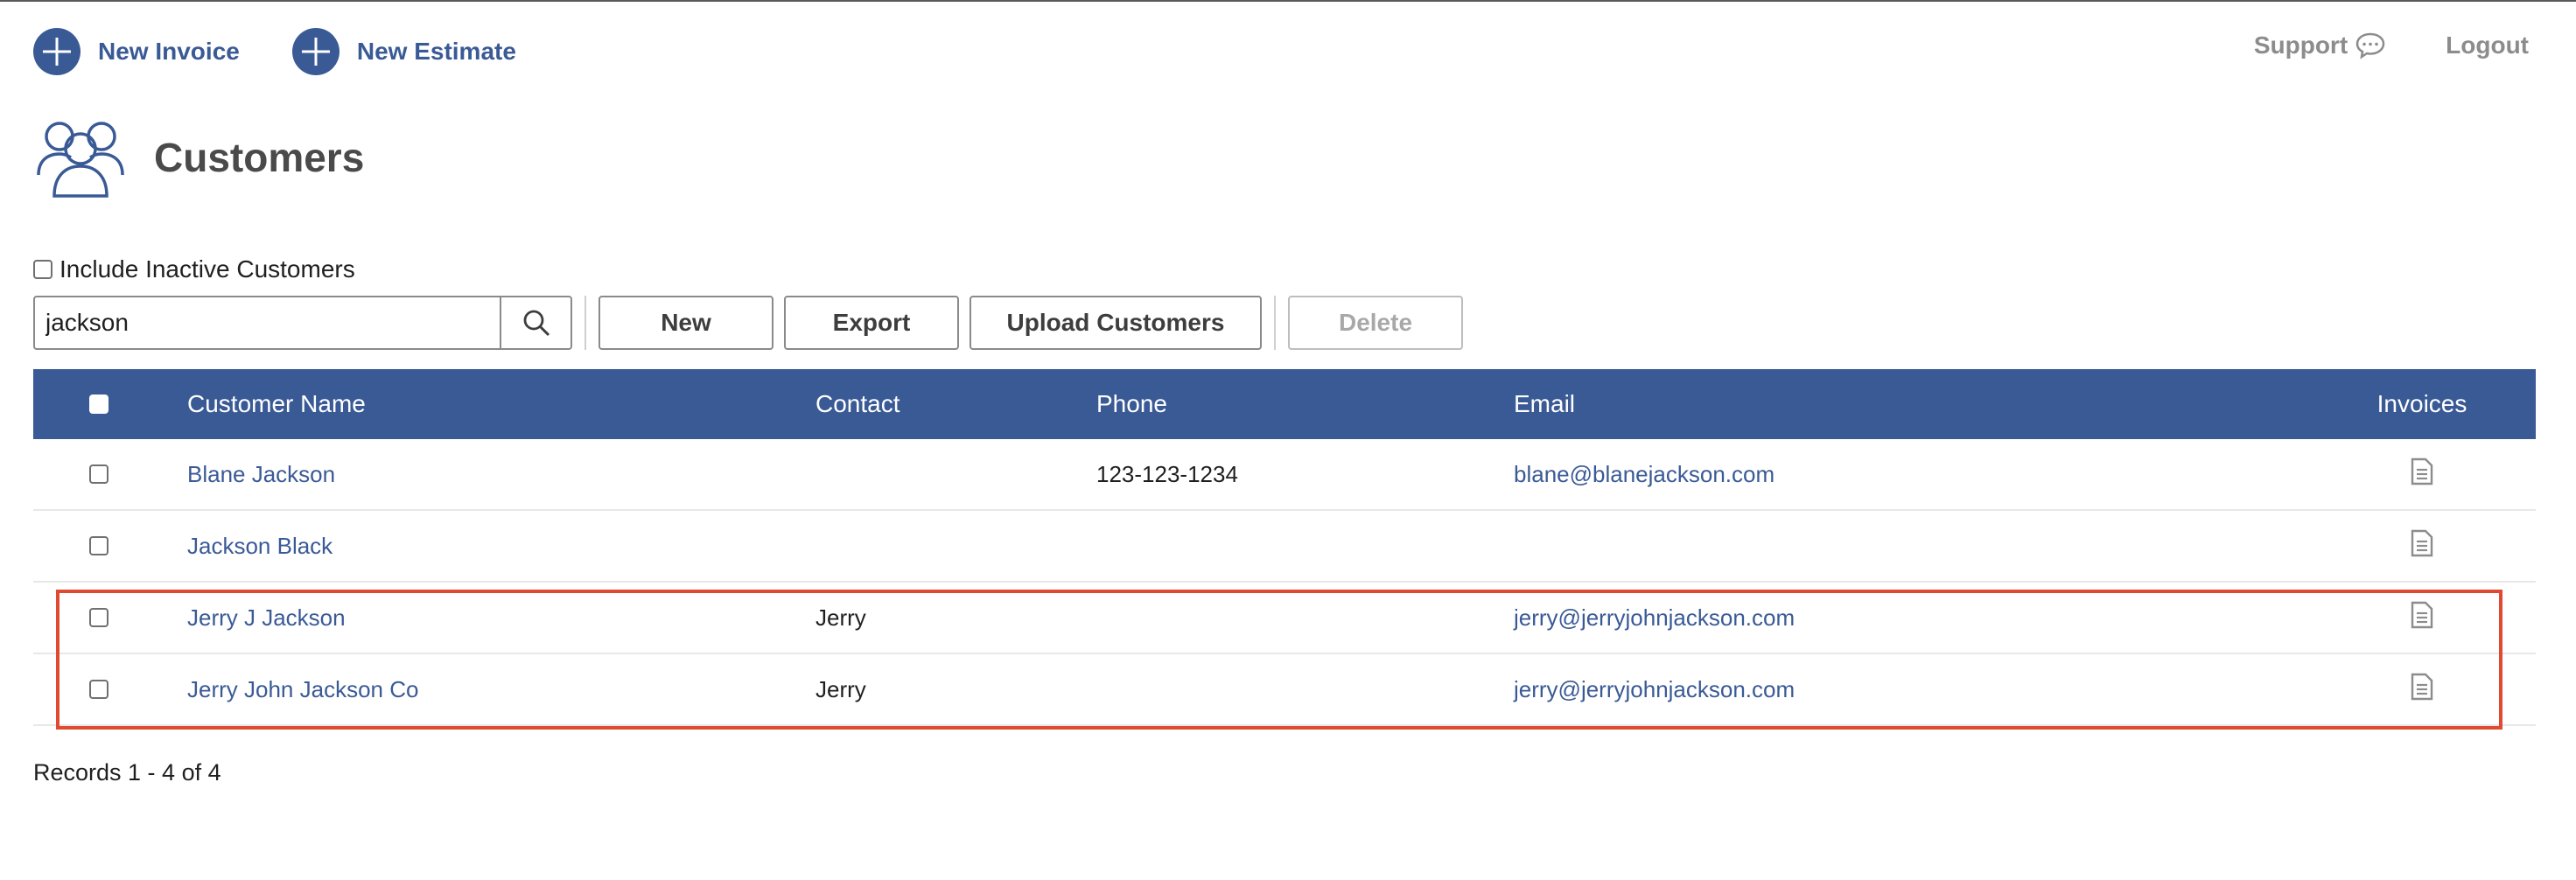  What do you see at coordinates (127, 772) in the screenshot?
I see `records-count: Records 1 - 4 of 4` at bounding box center [127, 772].